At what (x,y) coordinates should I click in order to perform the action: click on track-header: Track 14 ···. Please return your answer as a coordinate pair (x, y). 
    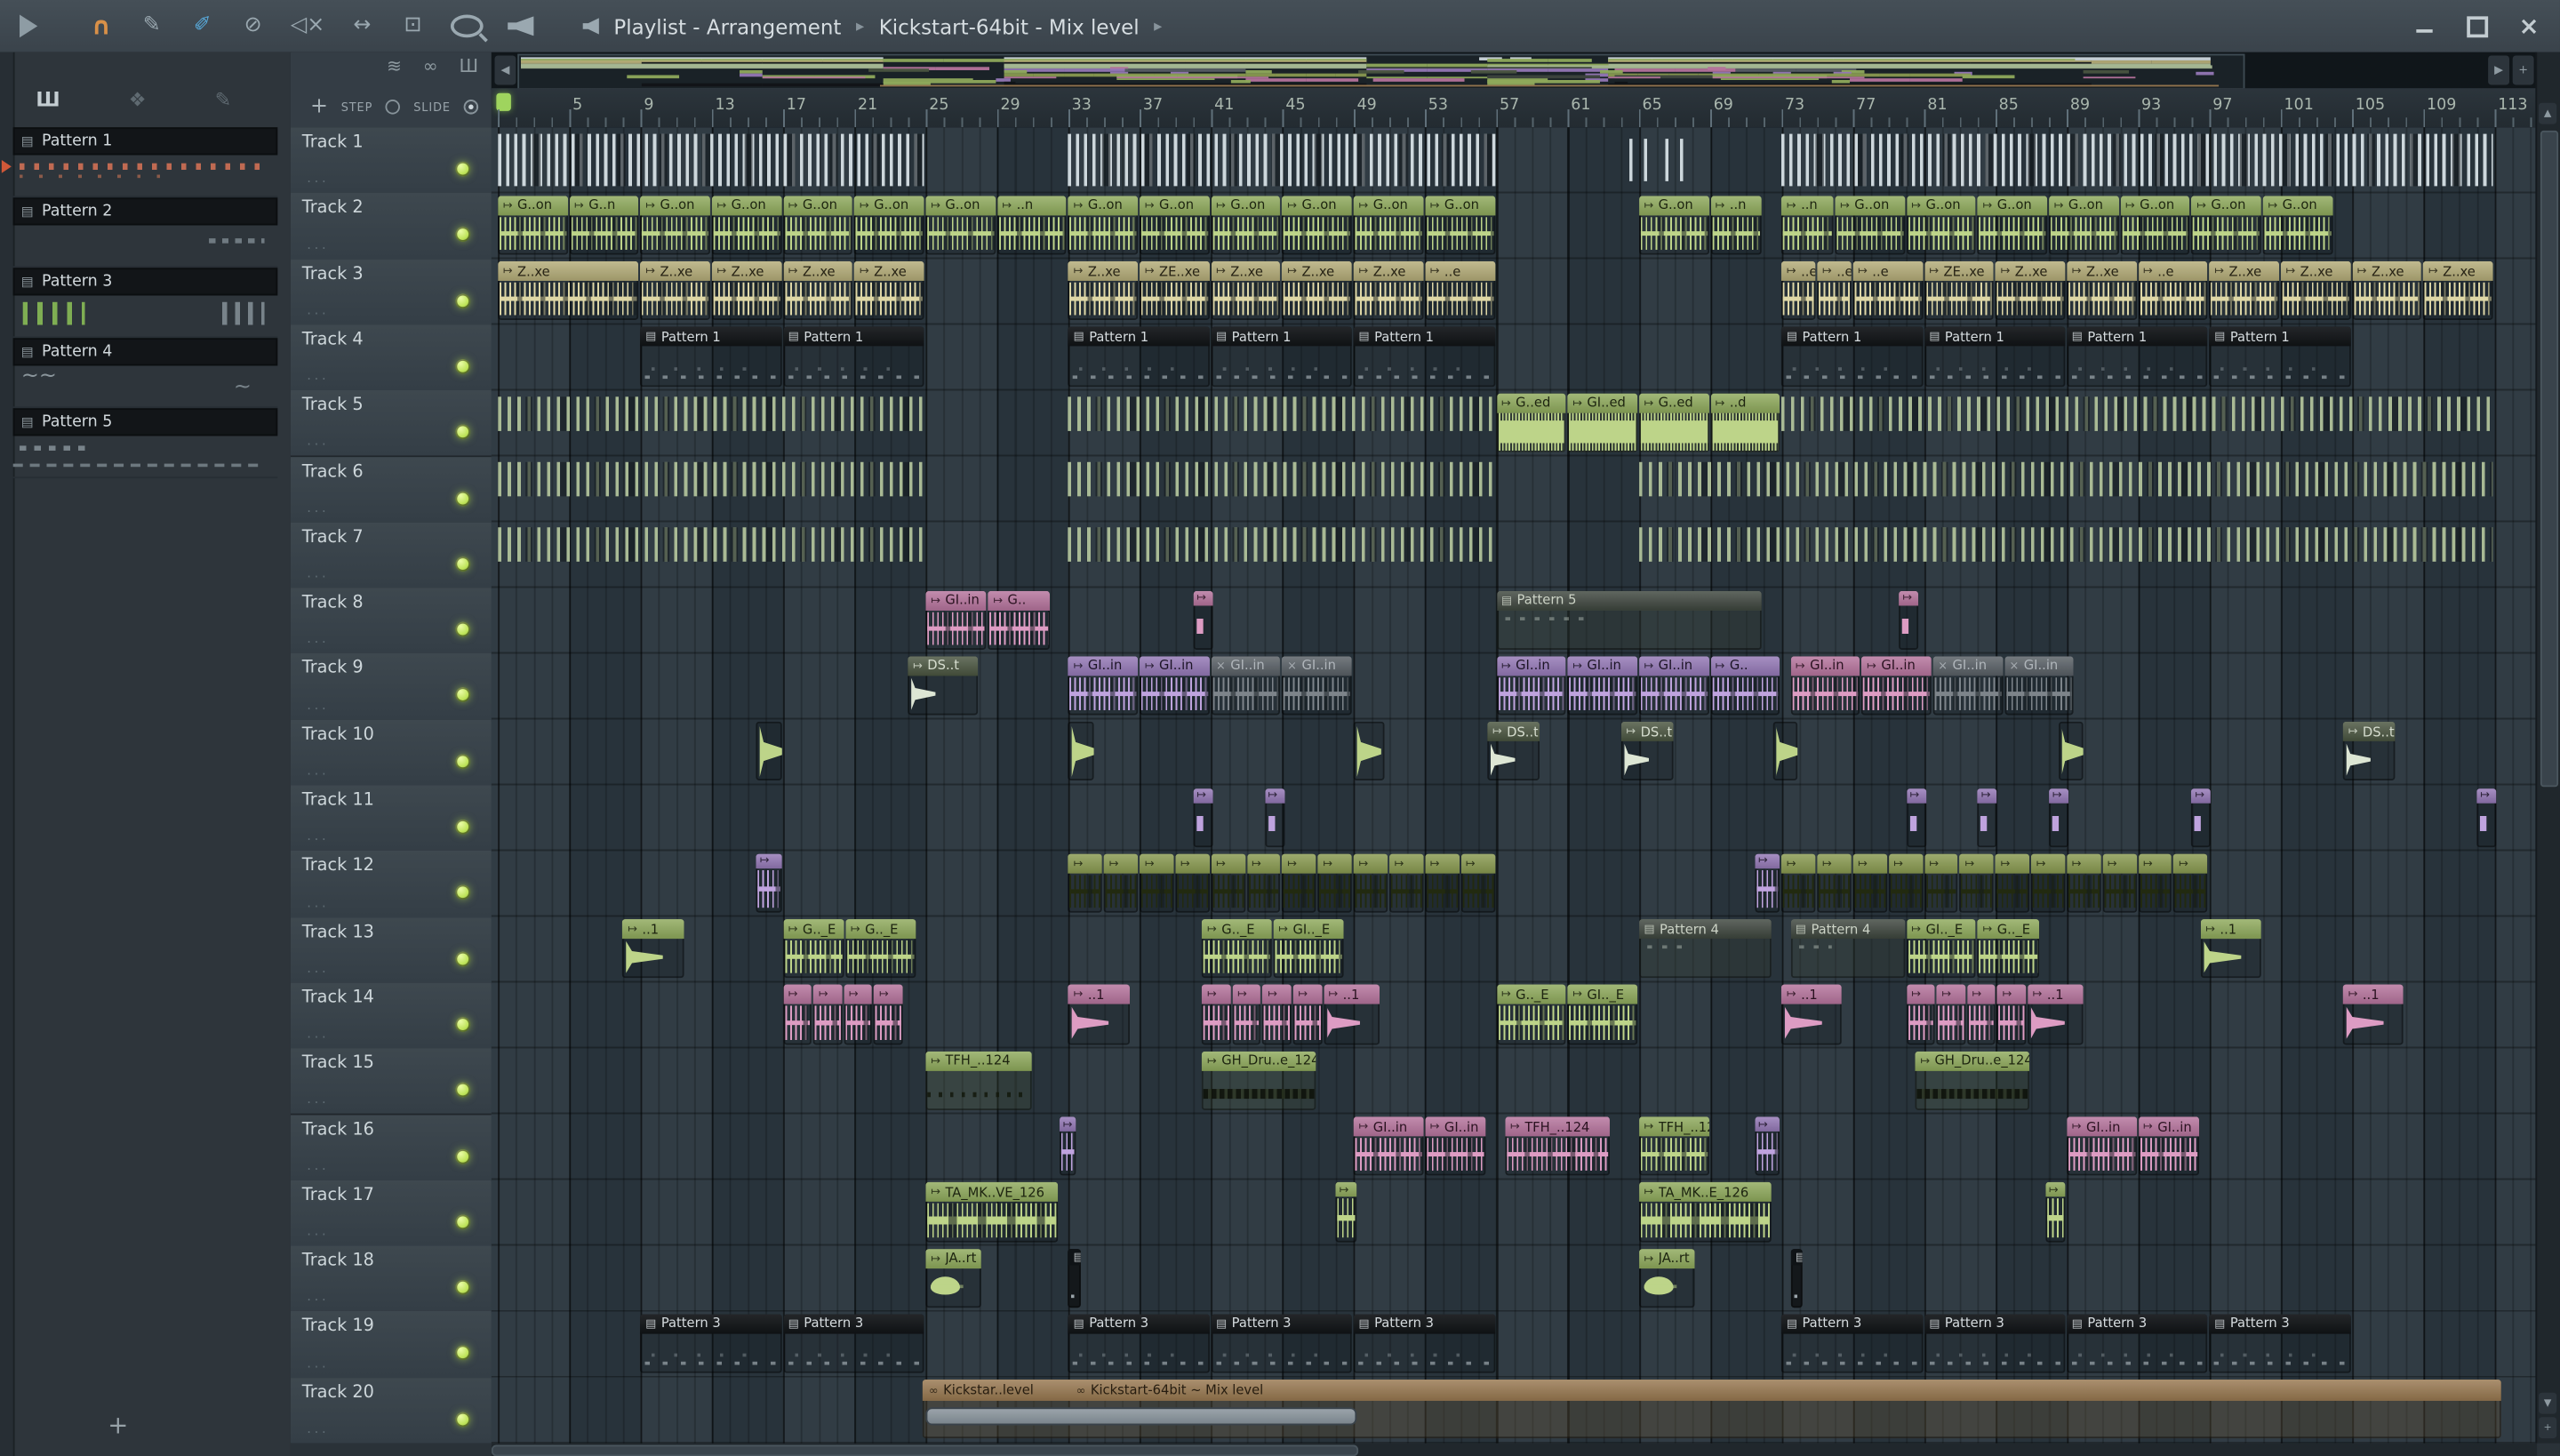
    Looking at the image, I should click on (391, 1016).